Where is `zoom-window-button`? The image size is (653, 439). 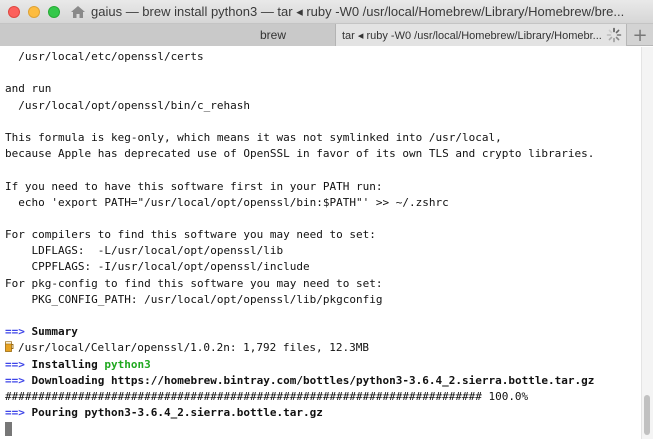 zoom-window-button is located at coordinates (54, 11).